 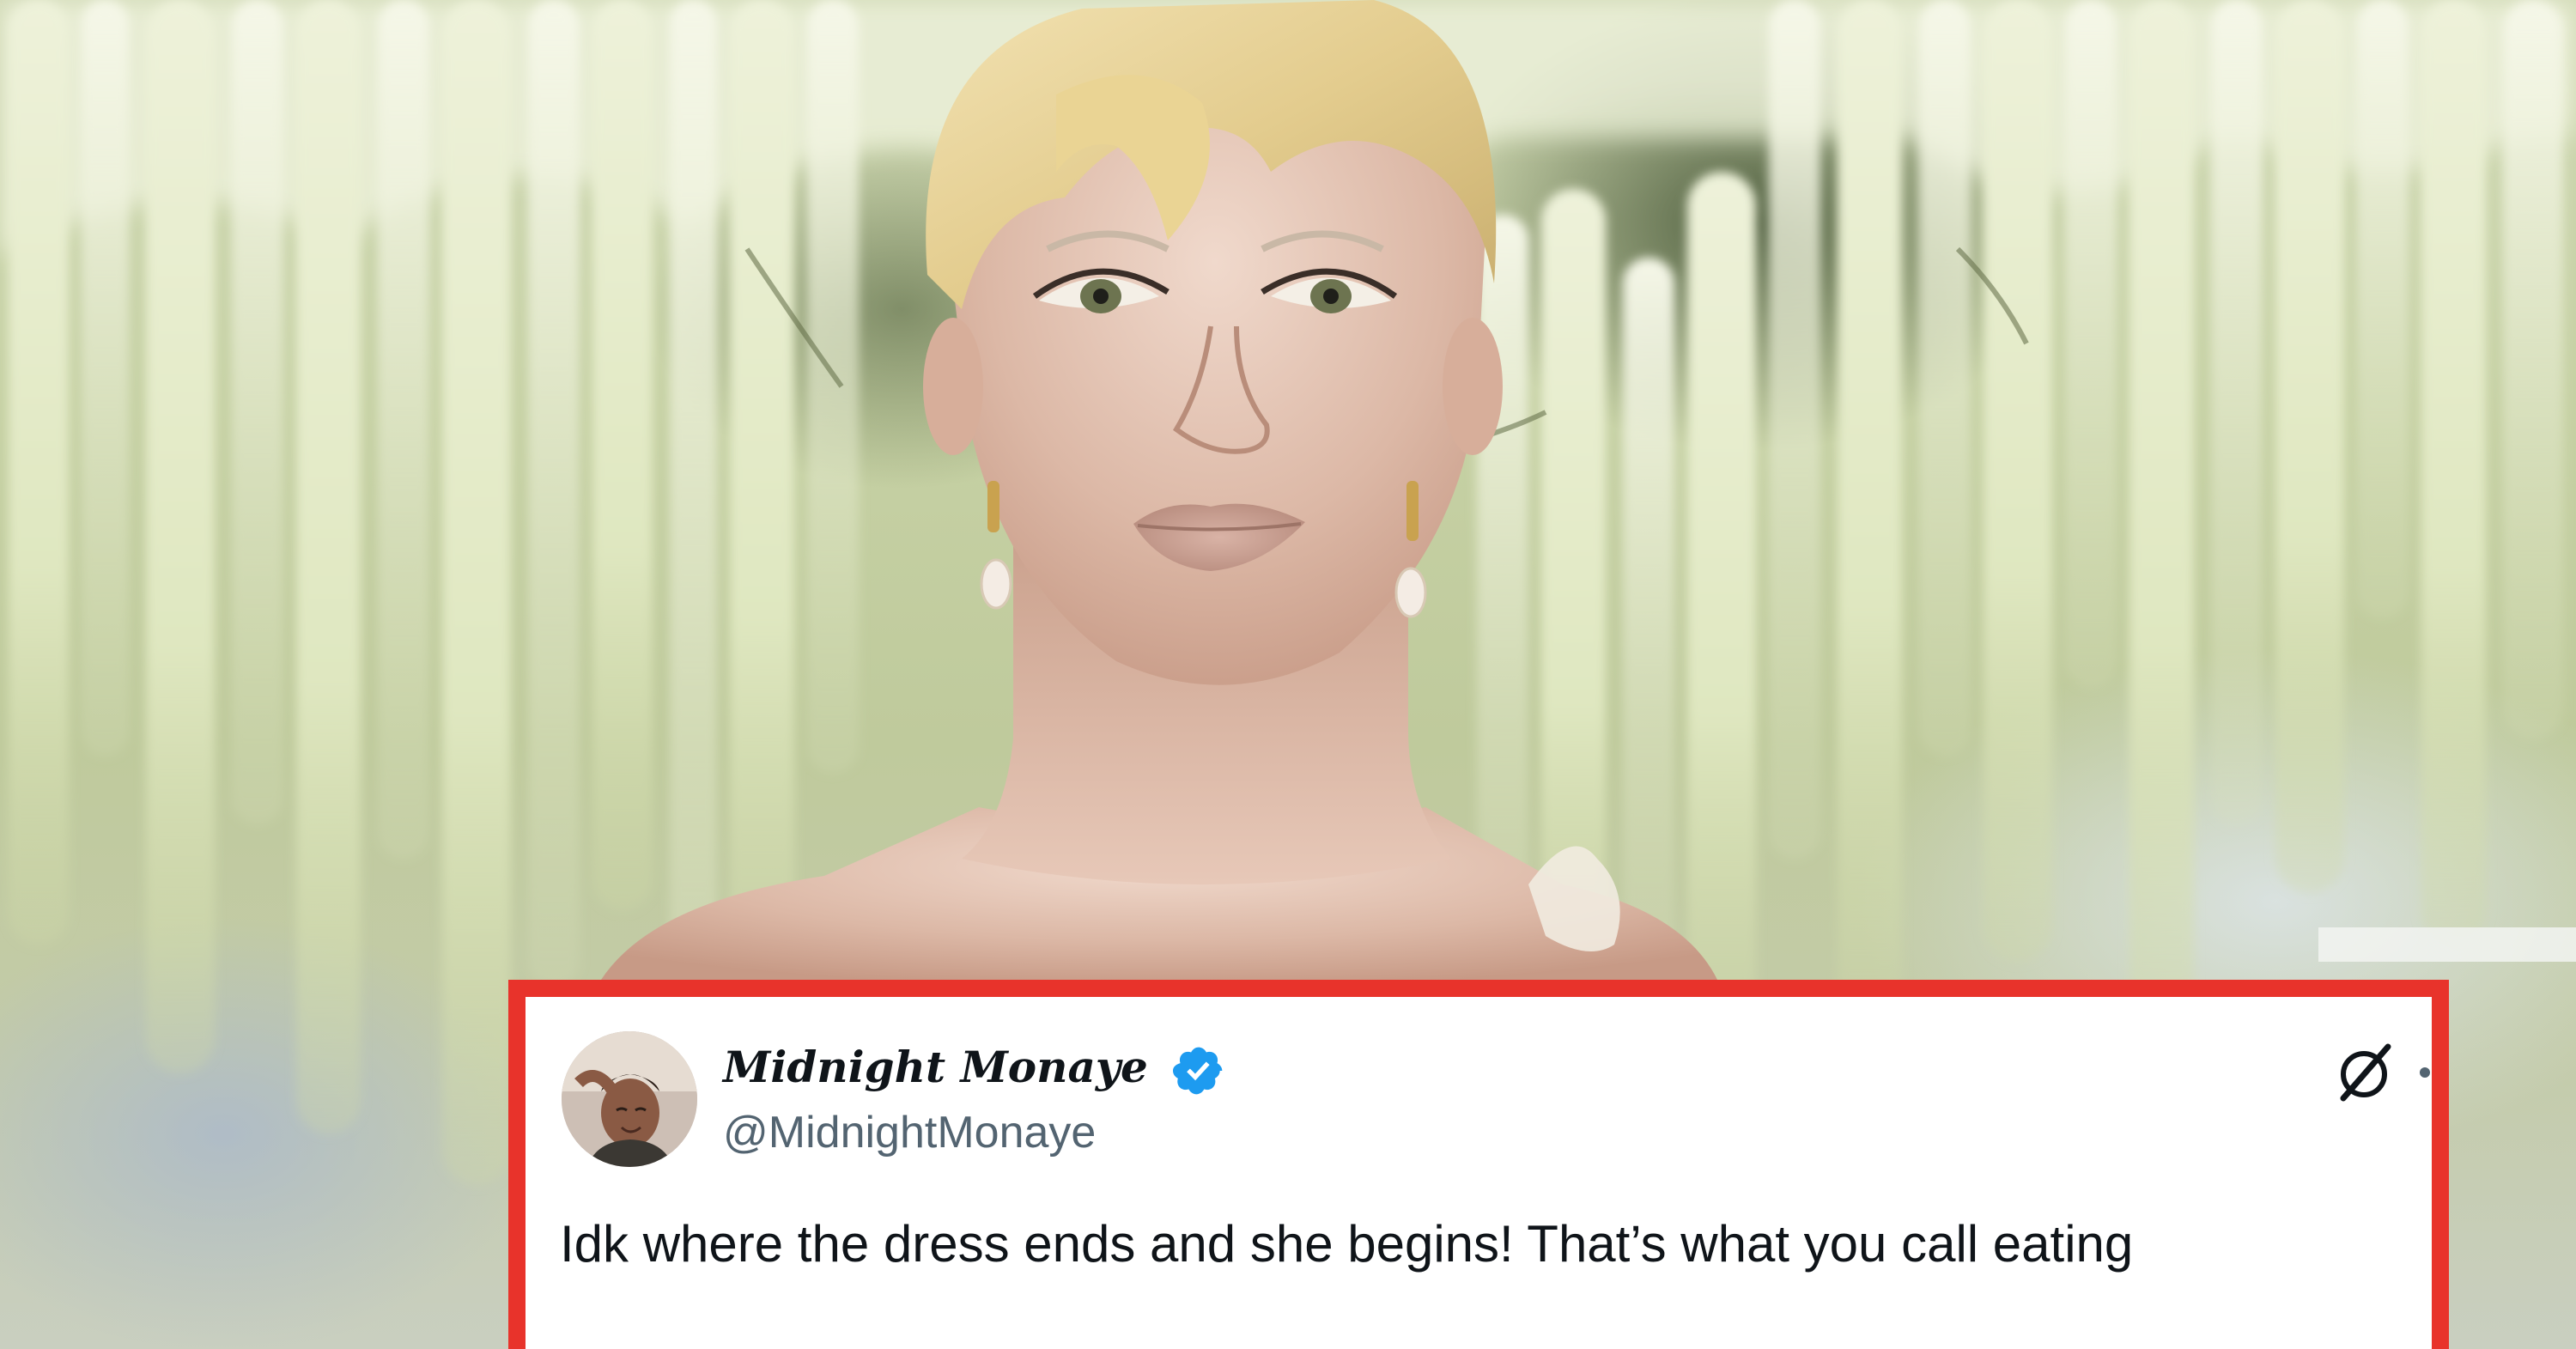 I want to click on more-dot-icon, so click(x=2425, y=1073).